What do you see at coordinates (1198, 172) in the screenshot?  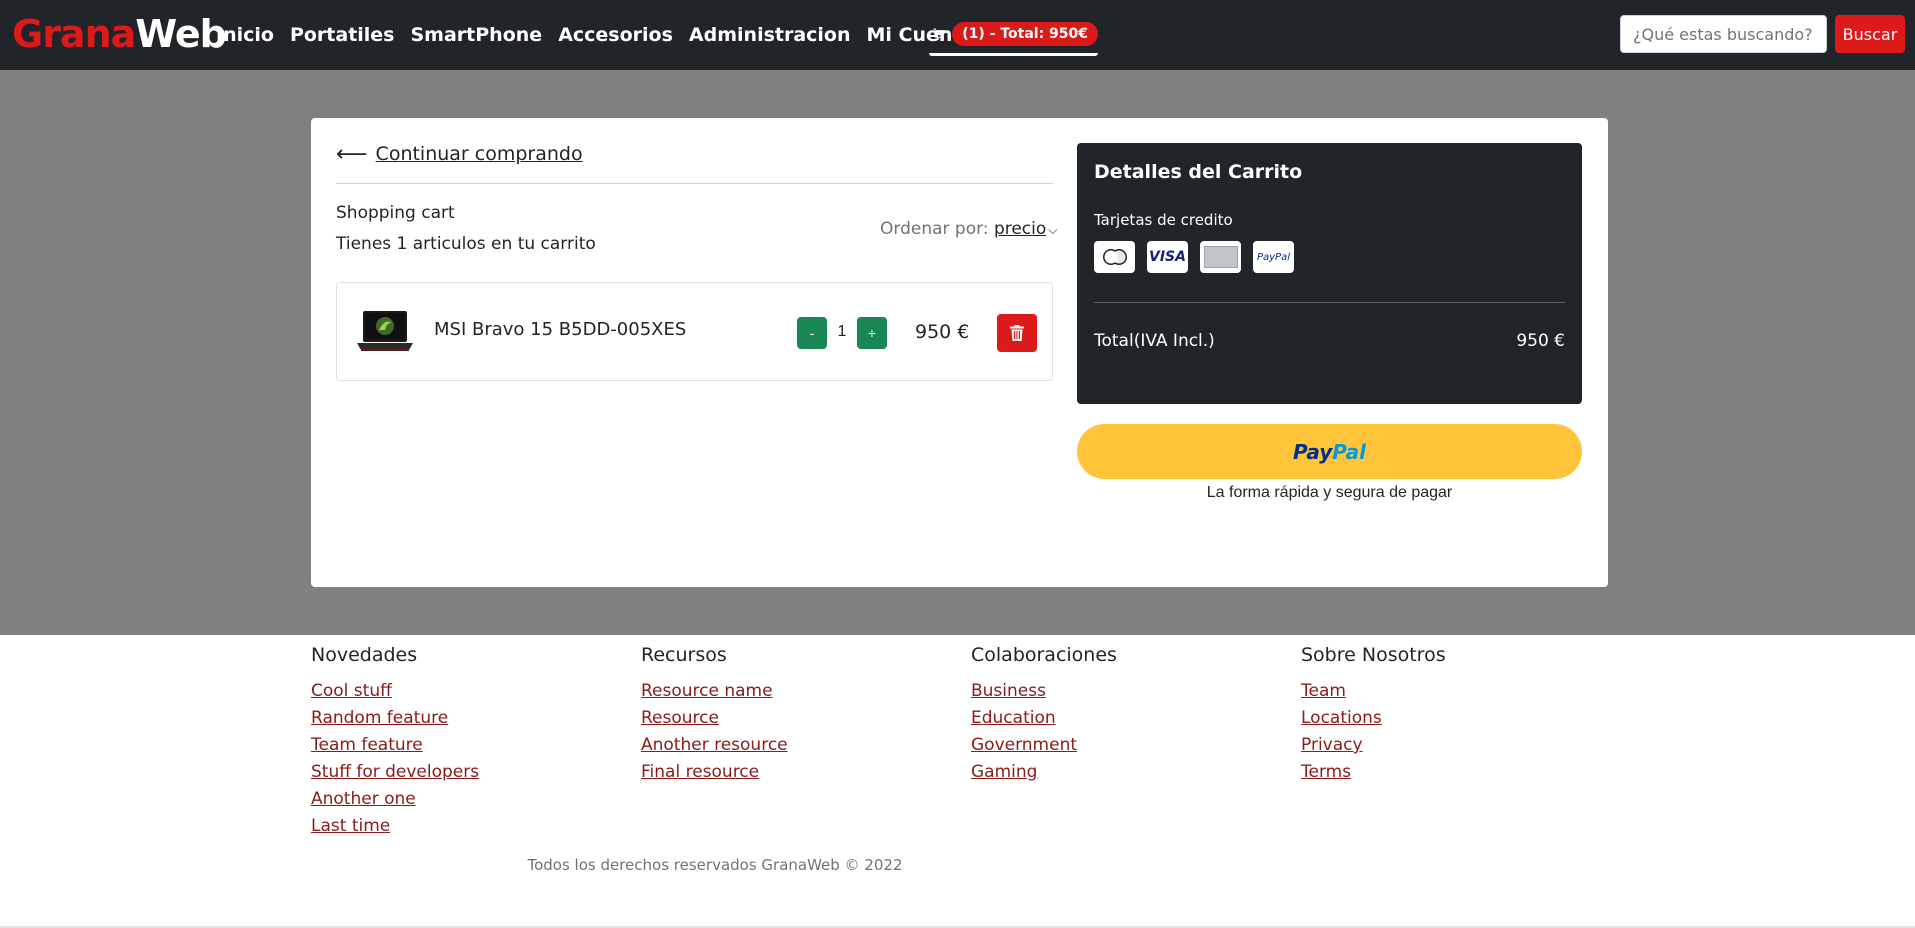 I see `details-title: Detalles del Carrito` at bounding box center [1198, 172].